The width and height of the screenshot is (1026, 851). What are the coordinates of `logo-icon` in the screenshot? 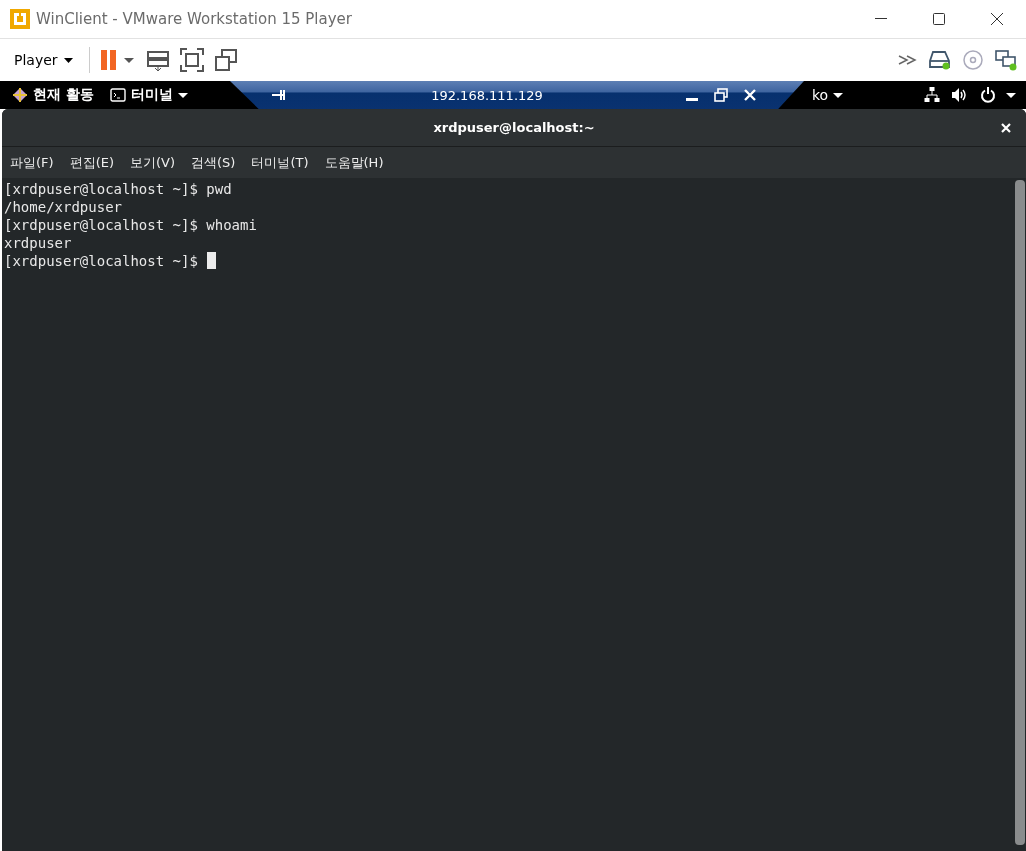 It's located at (20, 95).